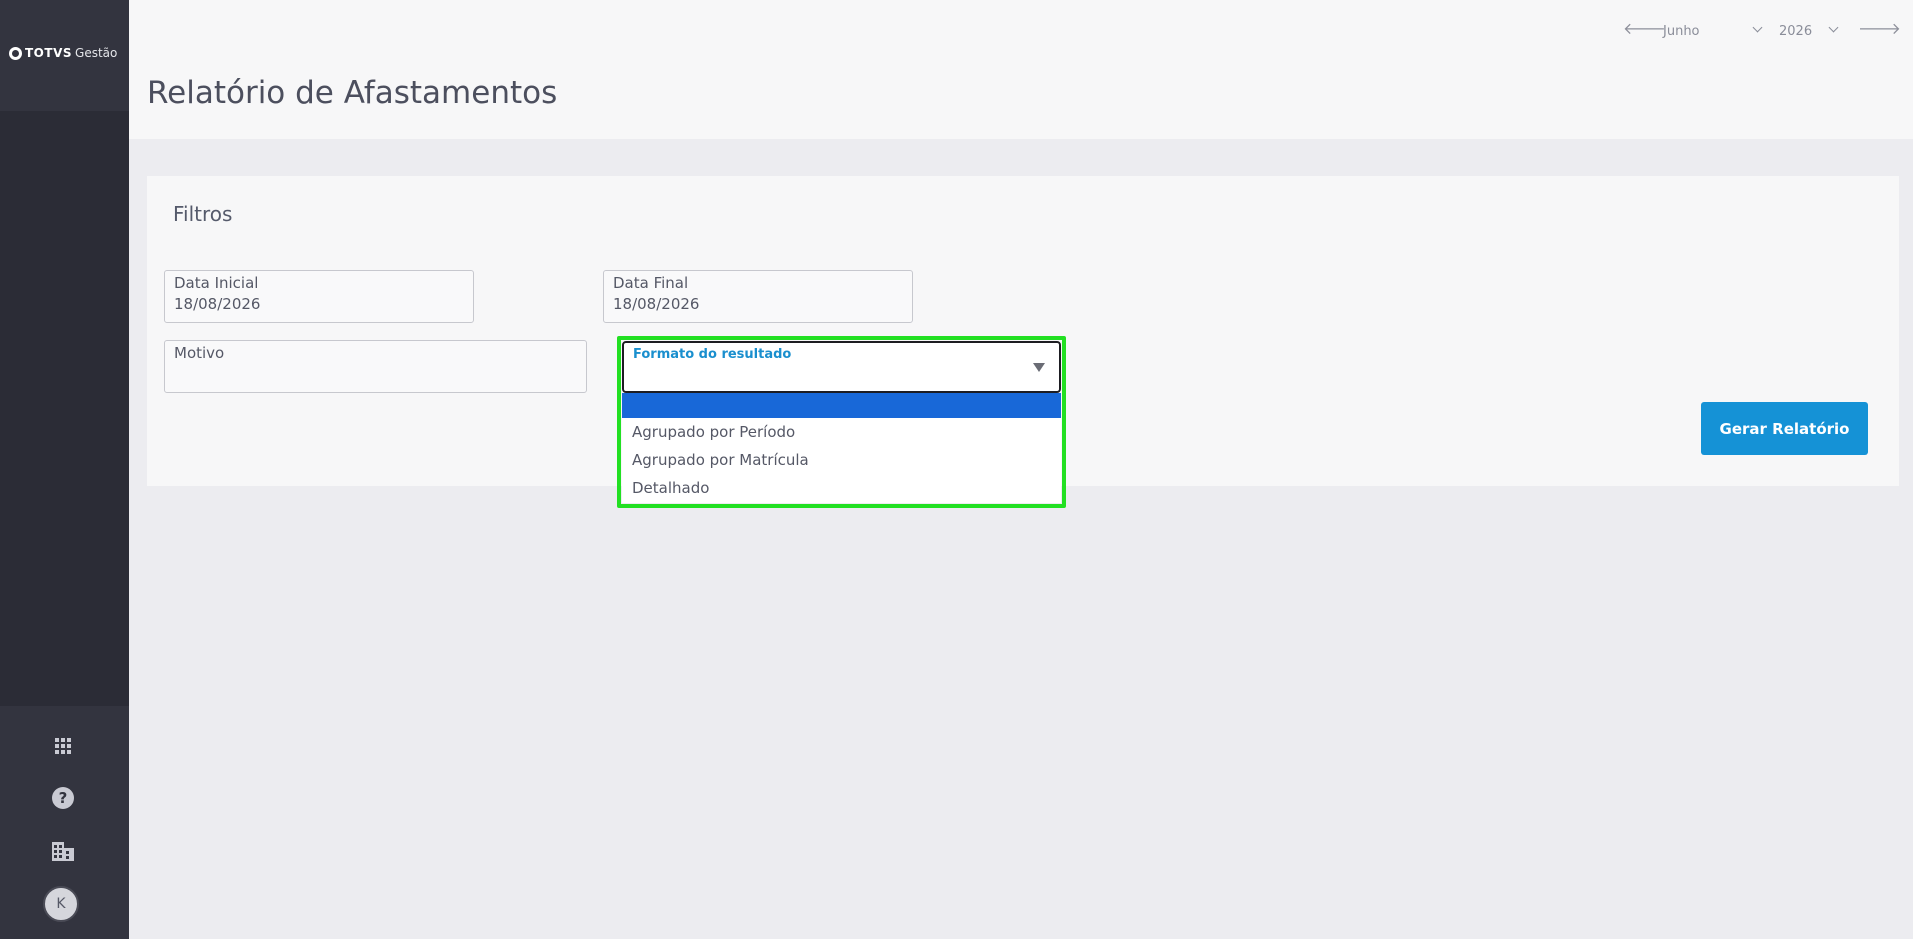  What do you see at coordinates (375, 366) in the screenshot?
I see `motivo-field: Motivo` at bounding box center [375, 366].